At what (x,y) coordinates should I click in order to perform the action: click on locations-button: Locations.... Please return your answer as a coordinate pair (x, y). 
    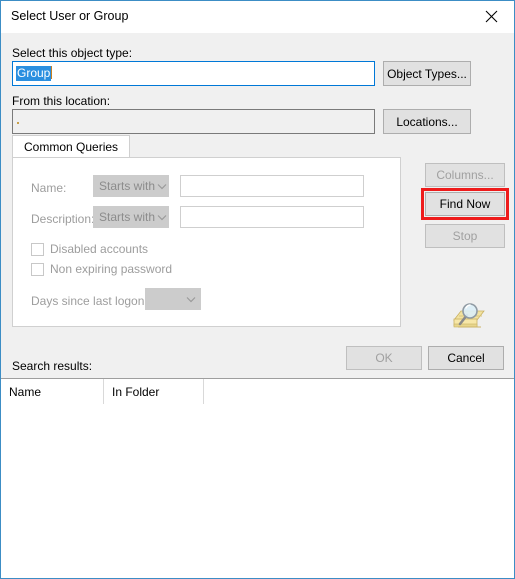
    Looking at the image, I should click on (427, 121).